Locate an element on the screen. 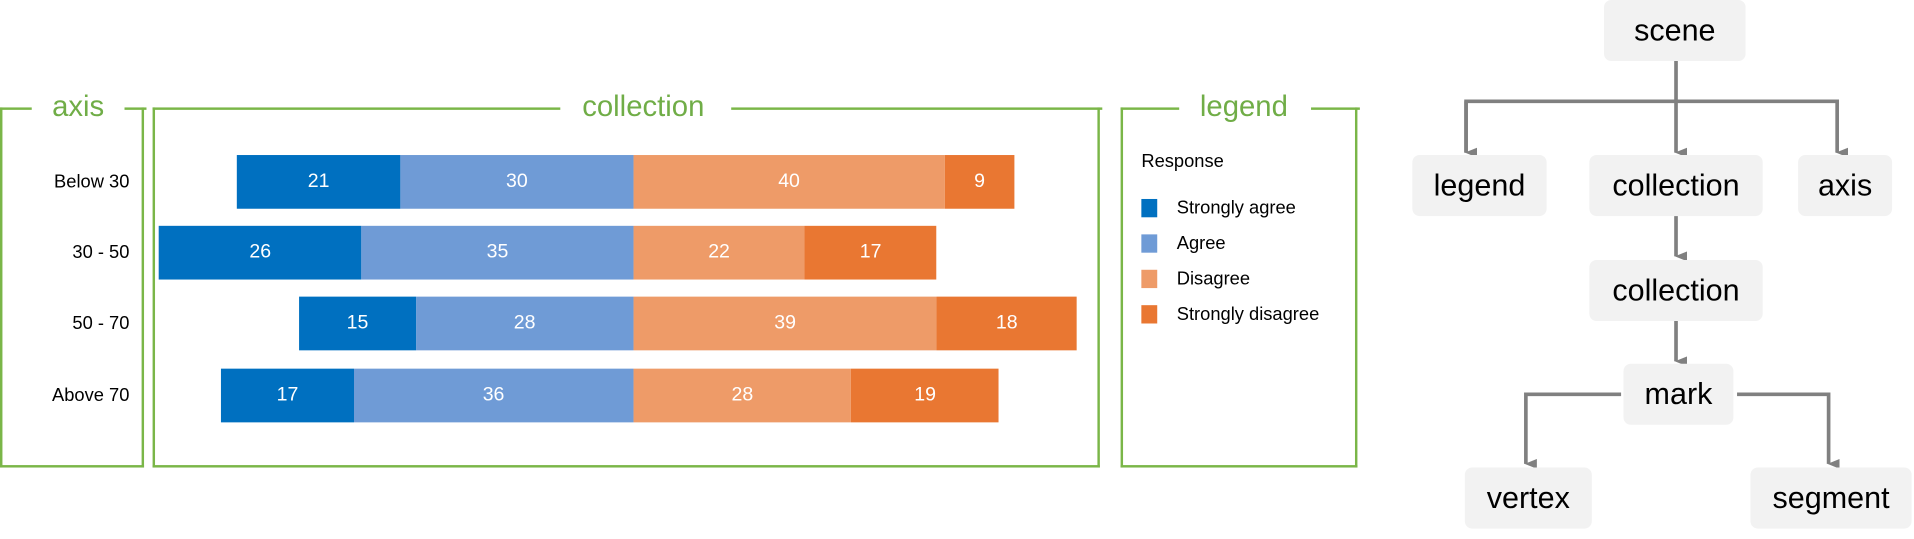 This screenshot has width=1914, height=539. tree-node-axis: axis is located at coordinates (1845, 186).